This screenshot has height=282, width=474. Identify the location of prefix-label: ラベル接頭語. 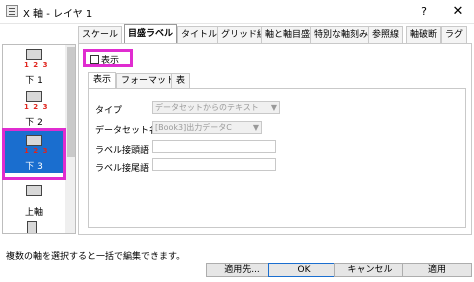
(122, 151).